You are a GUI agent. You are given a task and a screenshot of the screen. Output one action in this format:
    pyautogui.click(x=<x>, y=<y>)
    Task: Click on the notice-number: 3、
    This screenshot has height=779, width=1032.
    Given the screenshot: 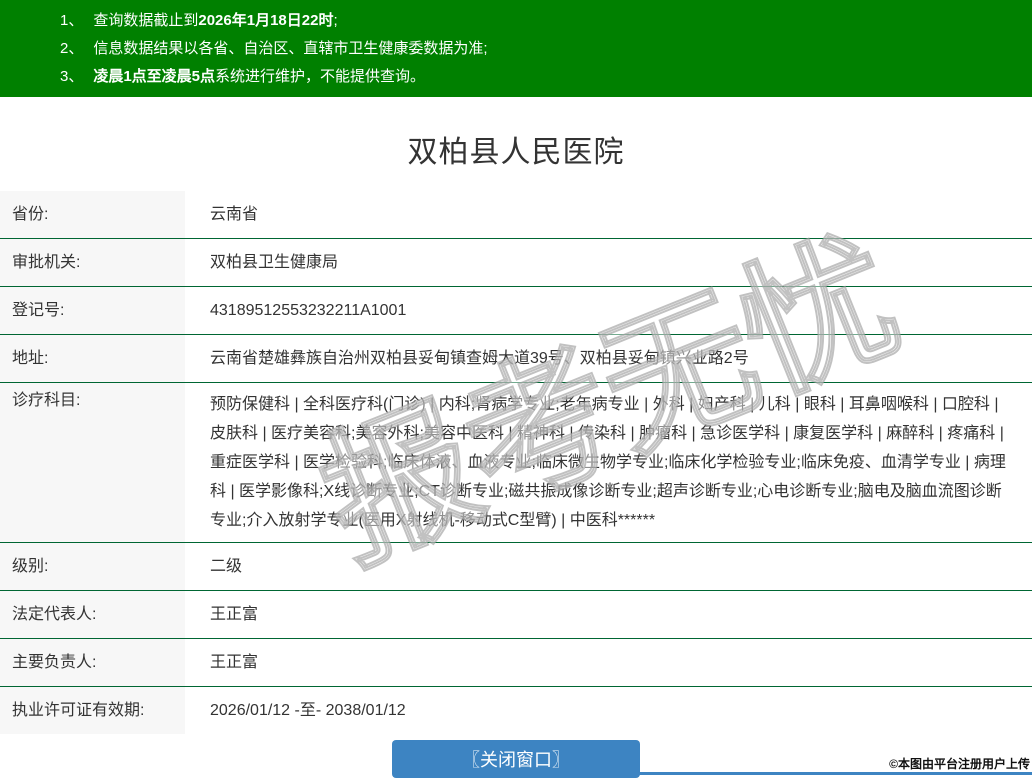 What is the action you would take?
    pyautogui.click(x=72, y=76)
    